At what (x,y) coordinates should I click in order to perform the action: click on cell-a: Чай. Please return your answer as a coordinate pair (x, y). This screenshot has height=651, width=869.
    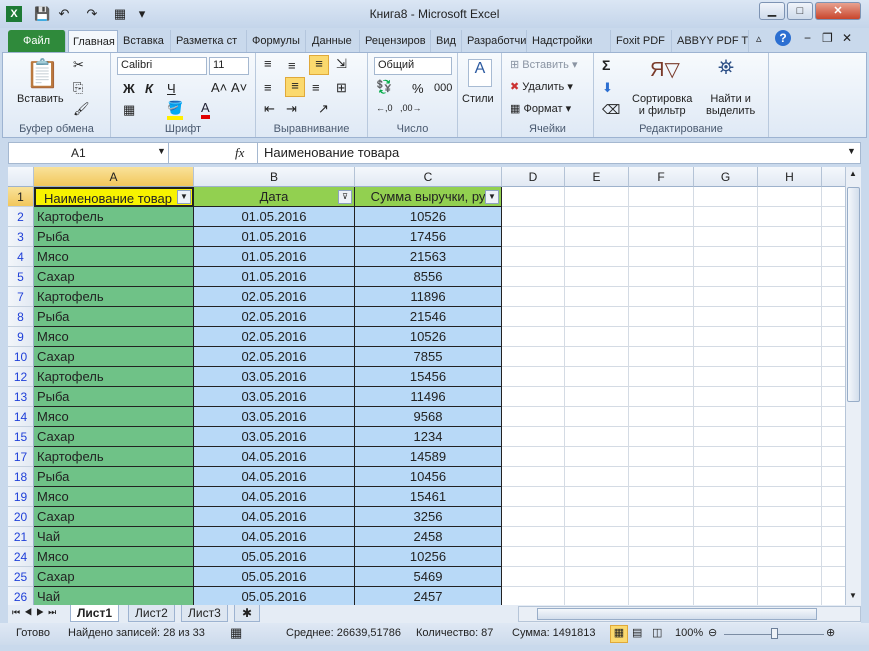
    Looking at the image, I should click on (114, 537).